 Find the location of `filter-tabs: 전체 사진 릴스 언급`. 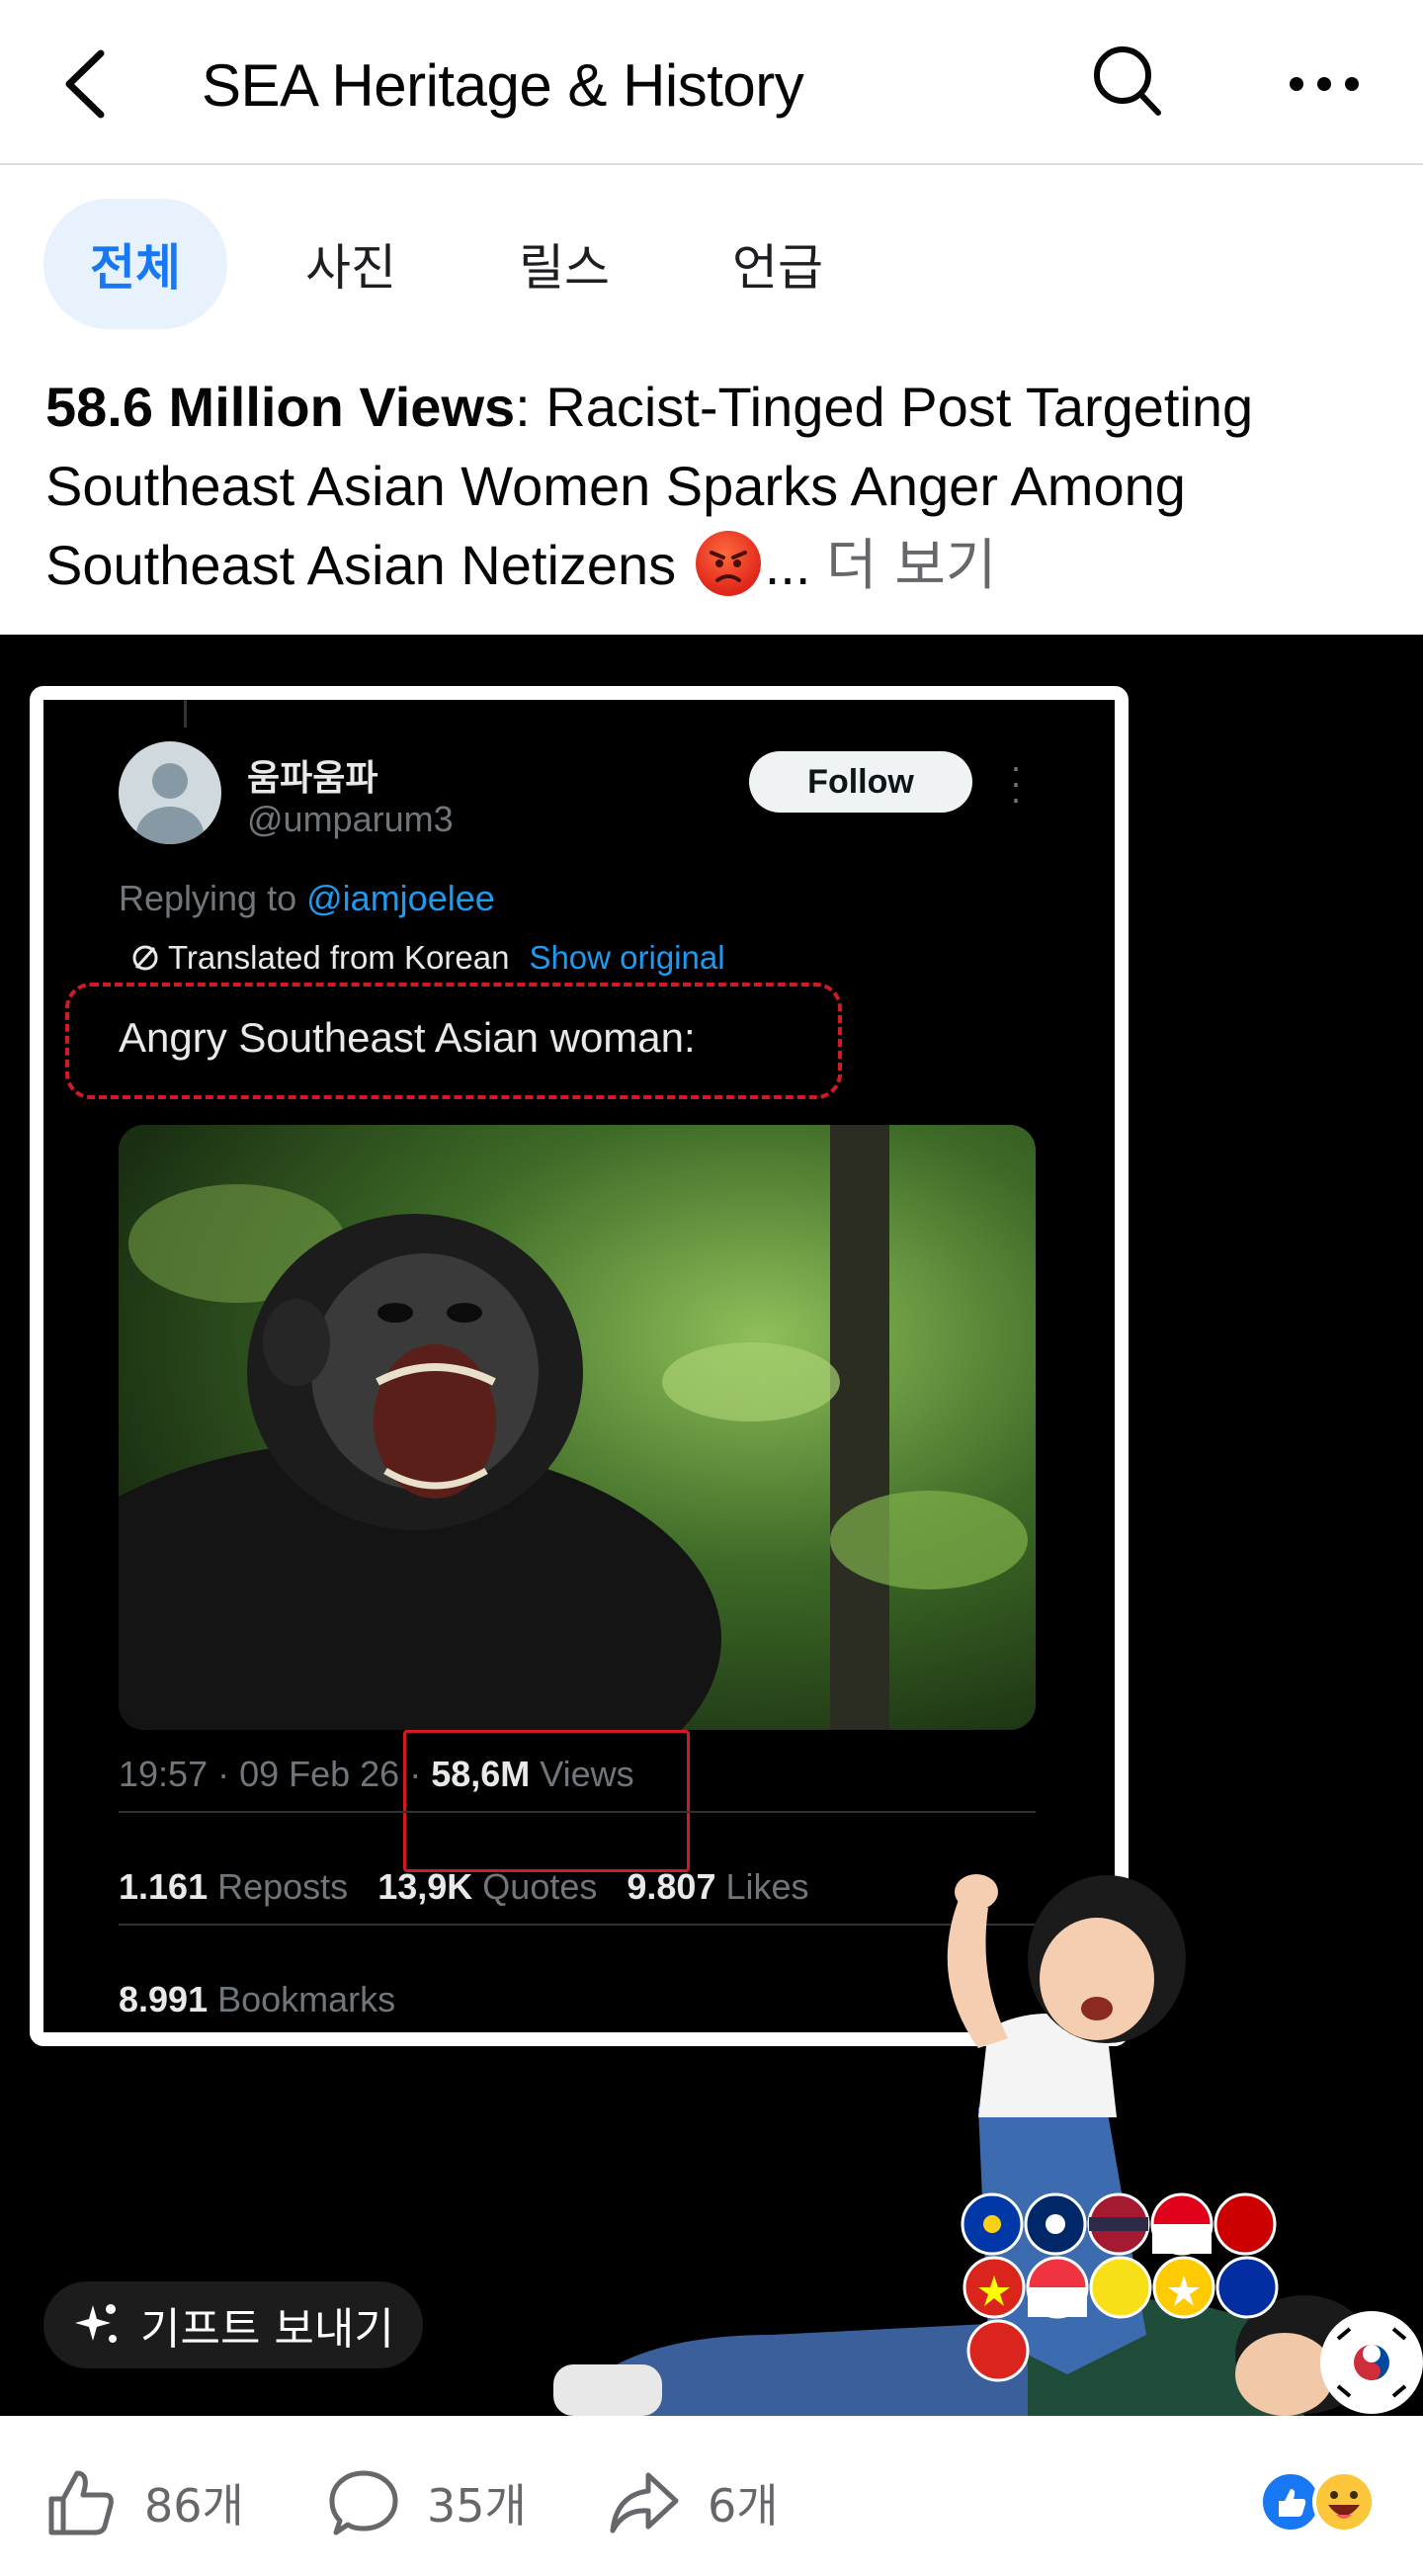

filter-tabs: 전체 사진 릴스 언급 is located at coordinates (711, 249).